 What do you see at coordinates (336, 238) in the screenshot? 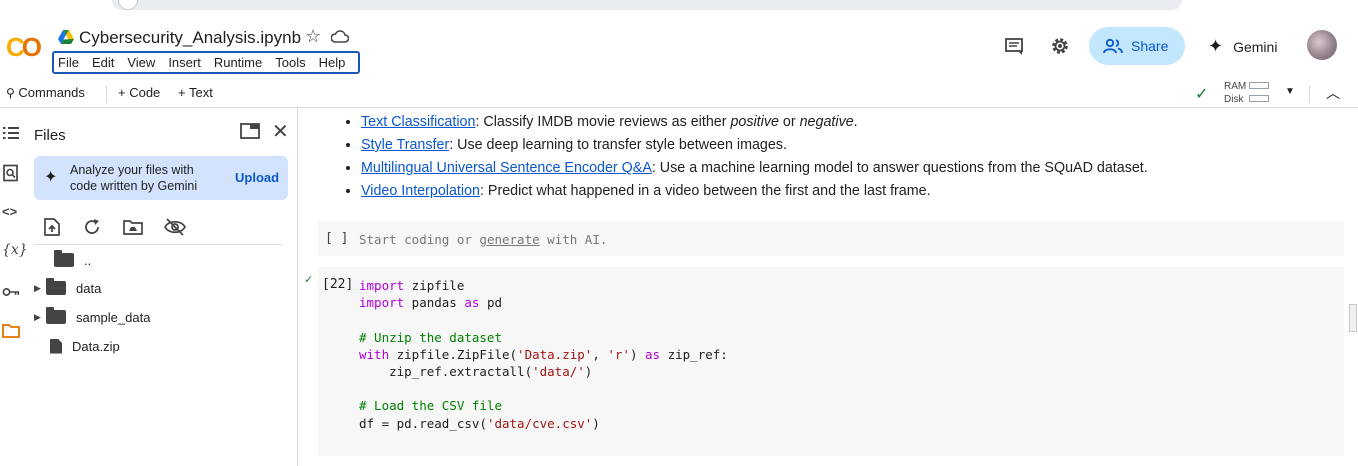
I see `cell-prompt: [ ]` at bounding box center [336, 238].